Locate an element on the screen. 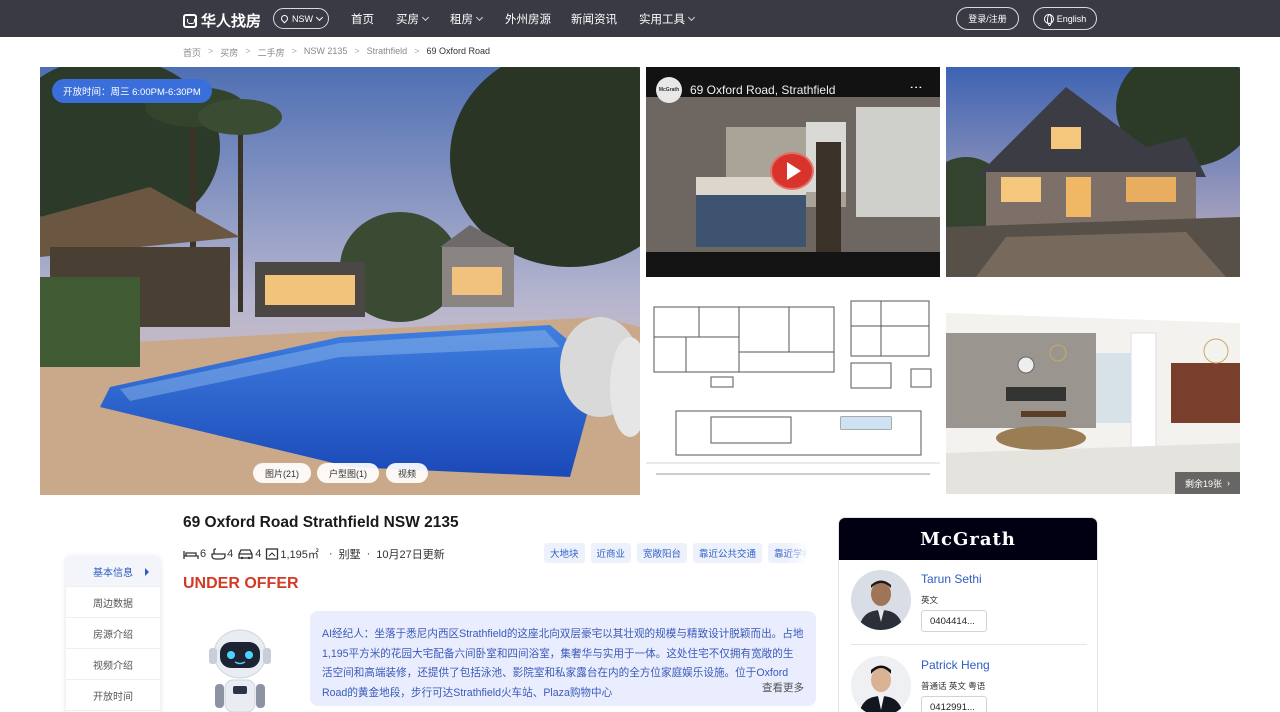  home-icon is located at coordinates (190, 20).